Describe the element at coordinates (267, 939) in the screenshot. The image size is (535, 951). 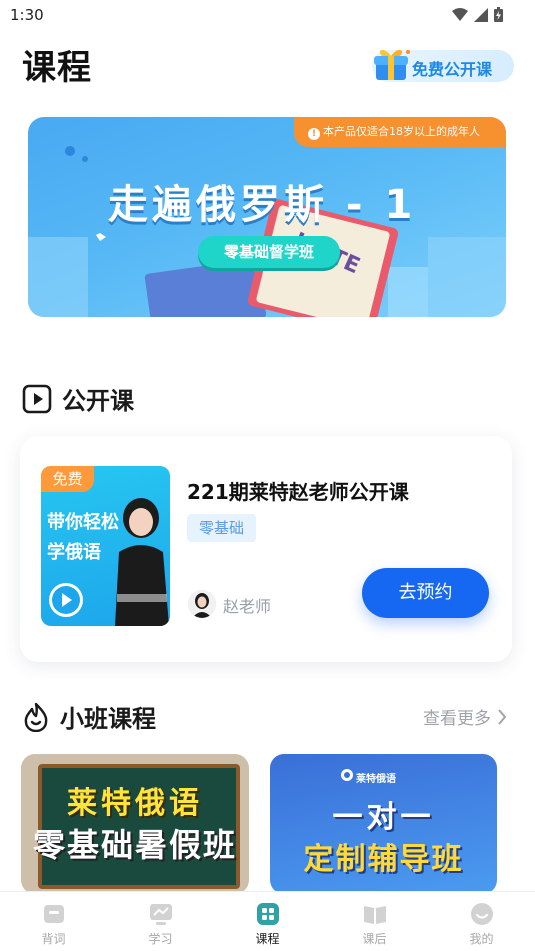
I see `nav-label: 课程` at that location.